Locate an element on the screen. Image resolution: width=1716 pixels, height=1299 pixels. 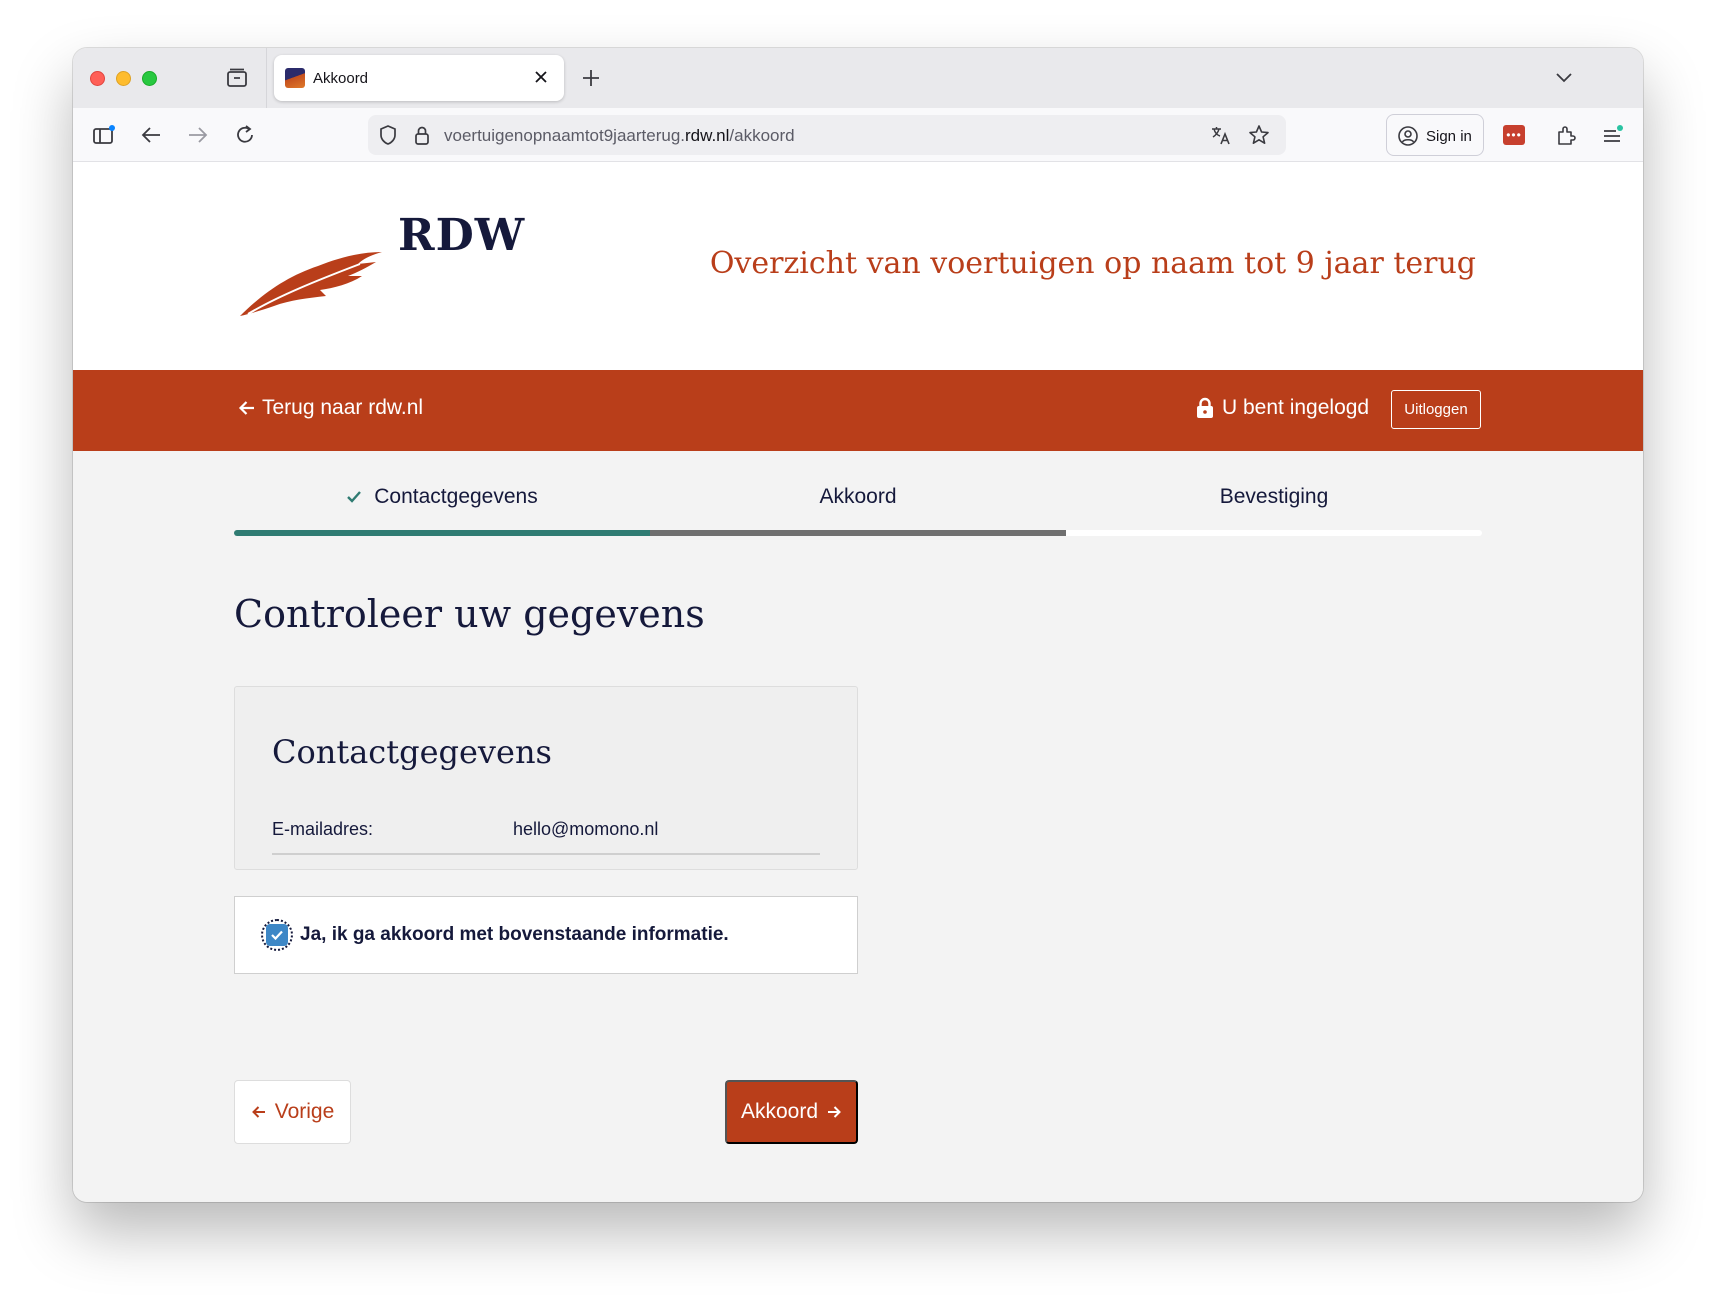
new-tab-button is located at coordinates (591, 78).